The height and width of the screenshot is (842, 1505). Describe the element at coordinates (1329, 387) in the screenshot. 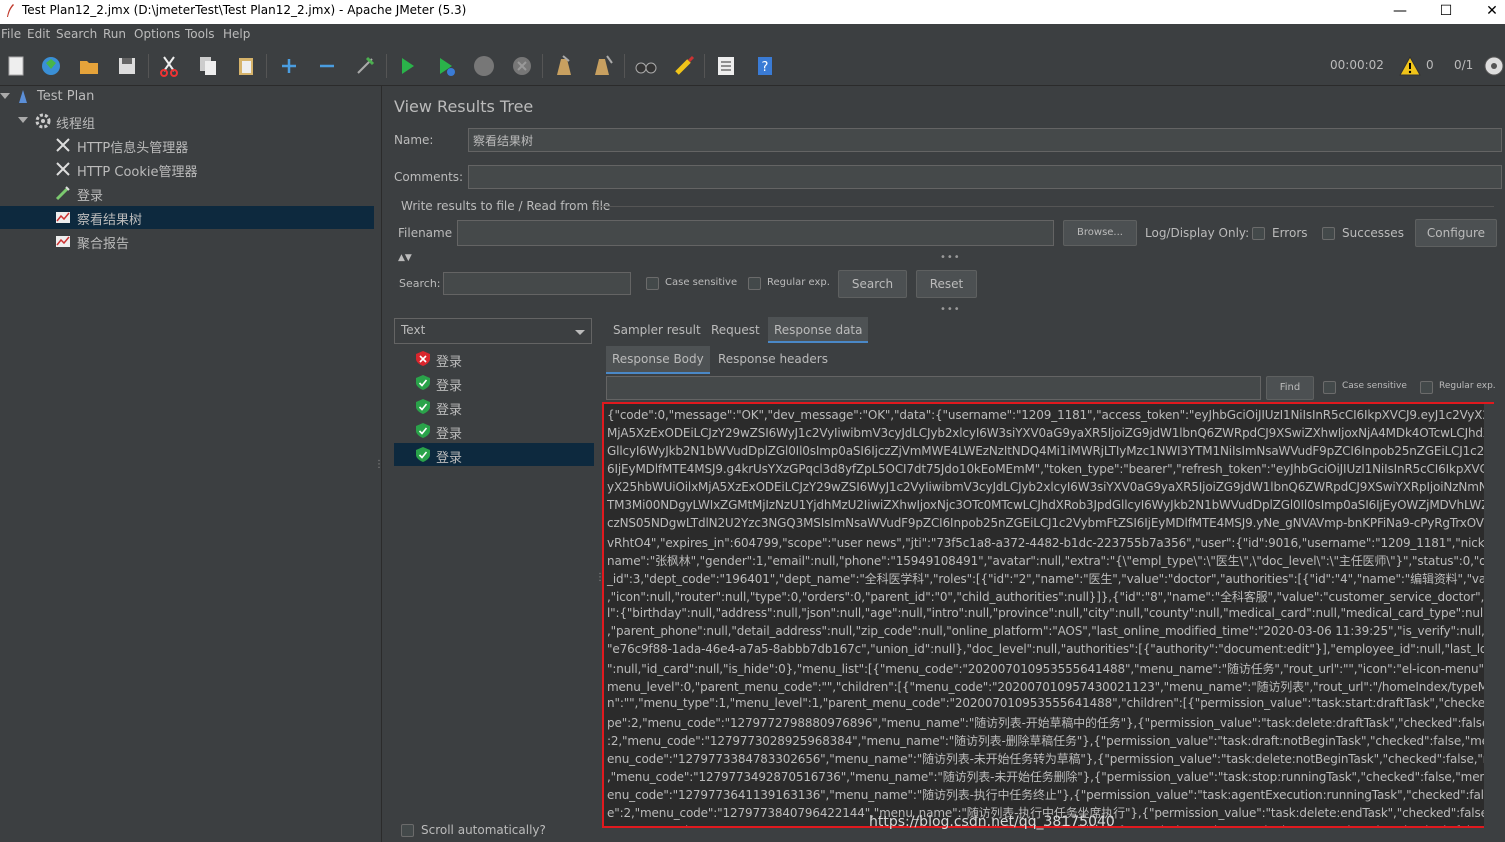

I see `find-case-sensitive-checkbox` at that location.